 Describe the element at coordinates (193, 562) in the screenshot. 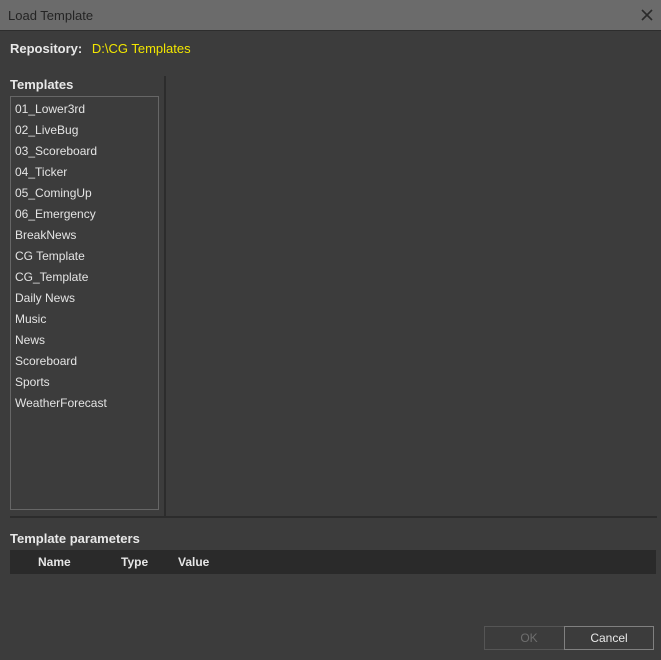

I see `column-header-value: Value` at that location.